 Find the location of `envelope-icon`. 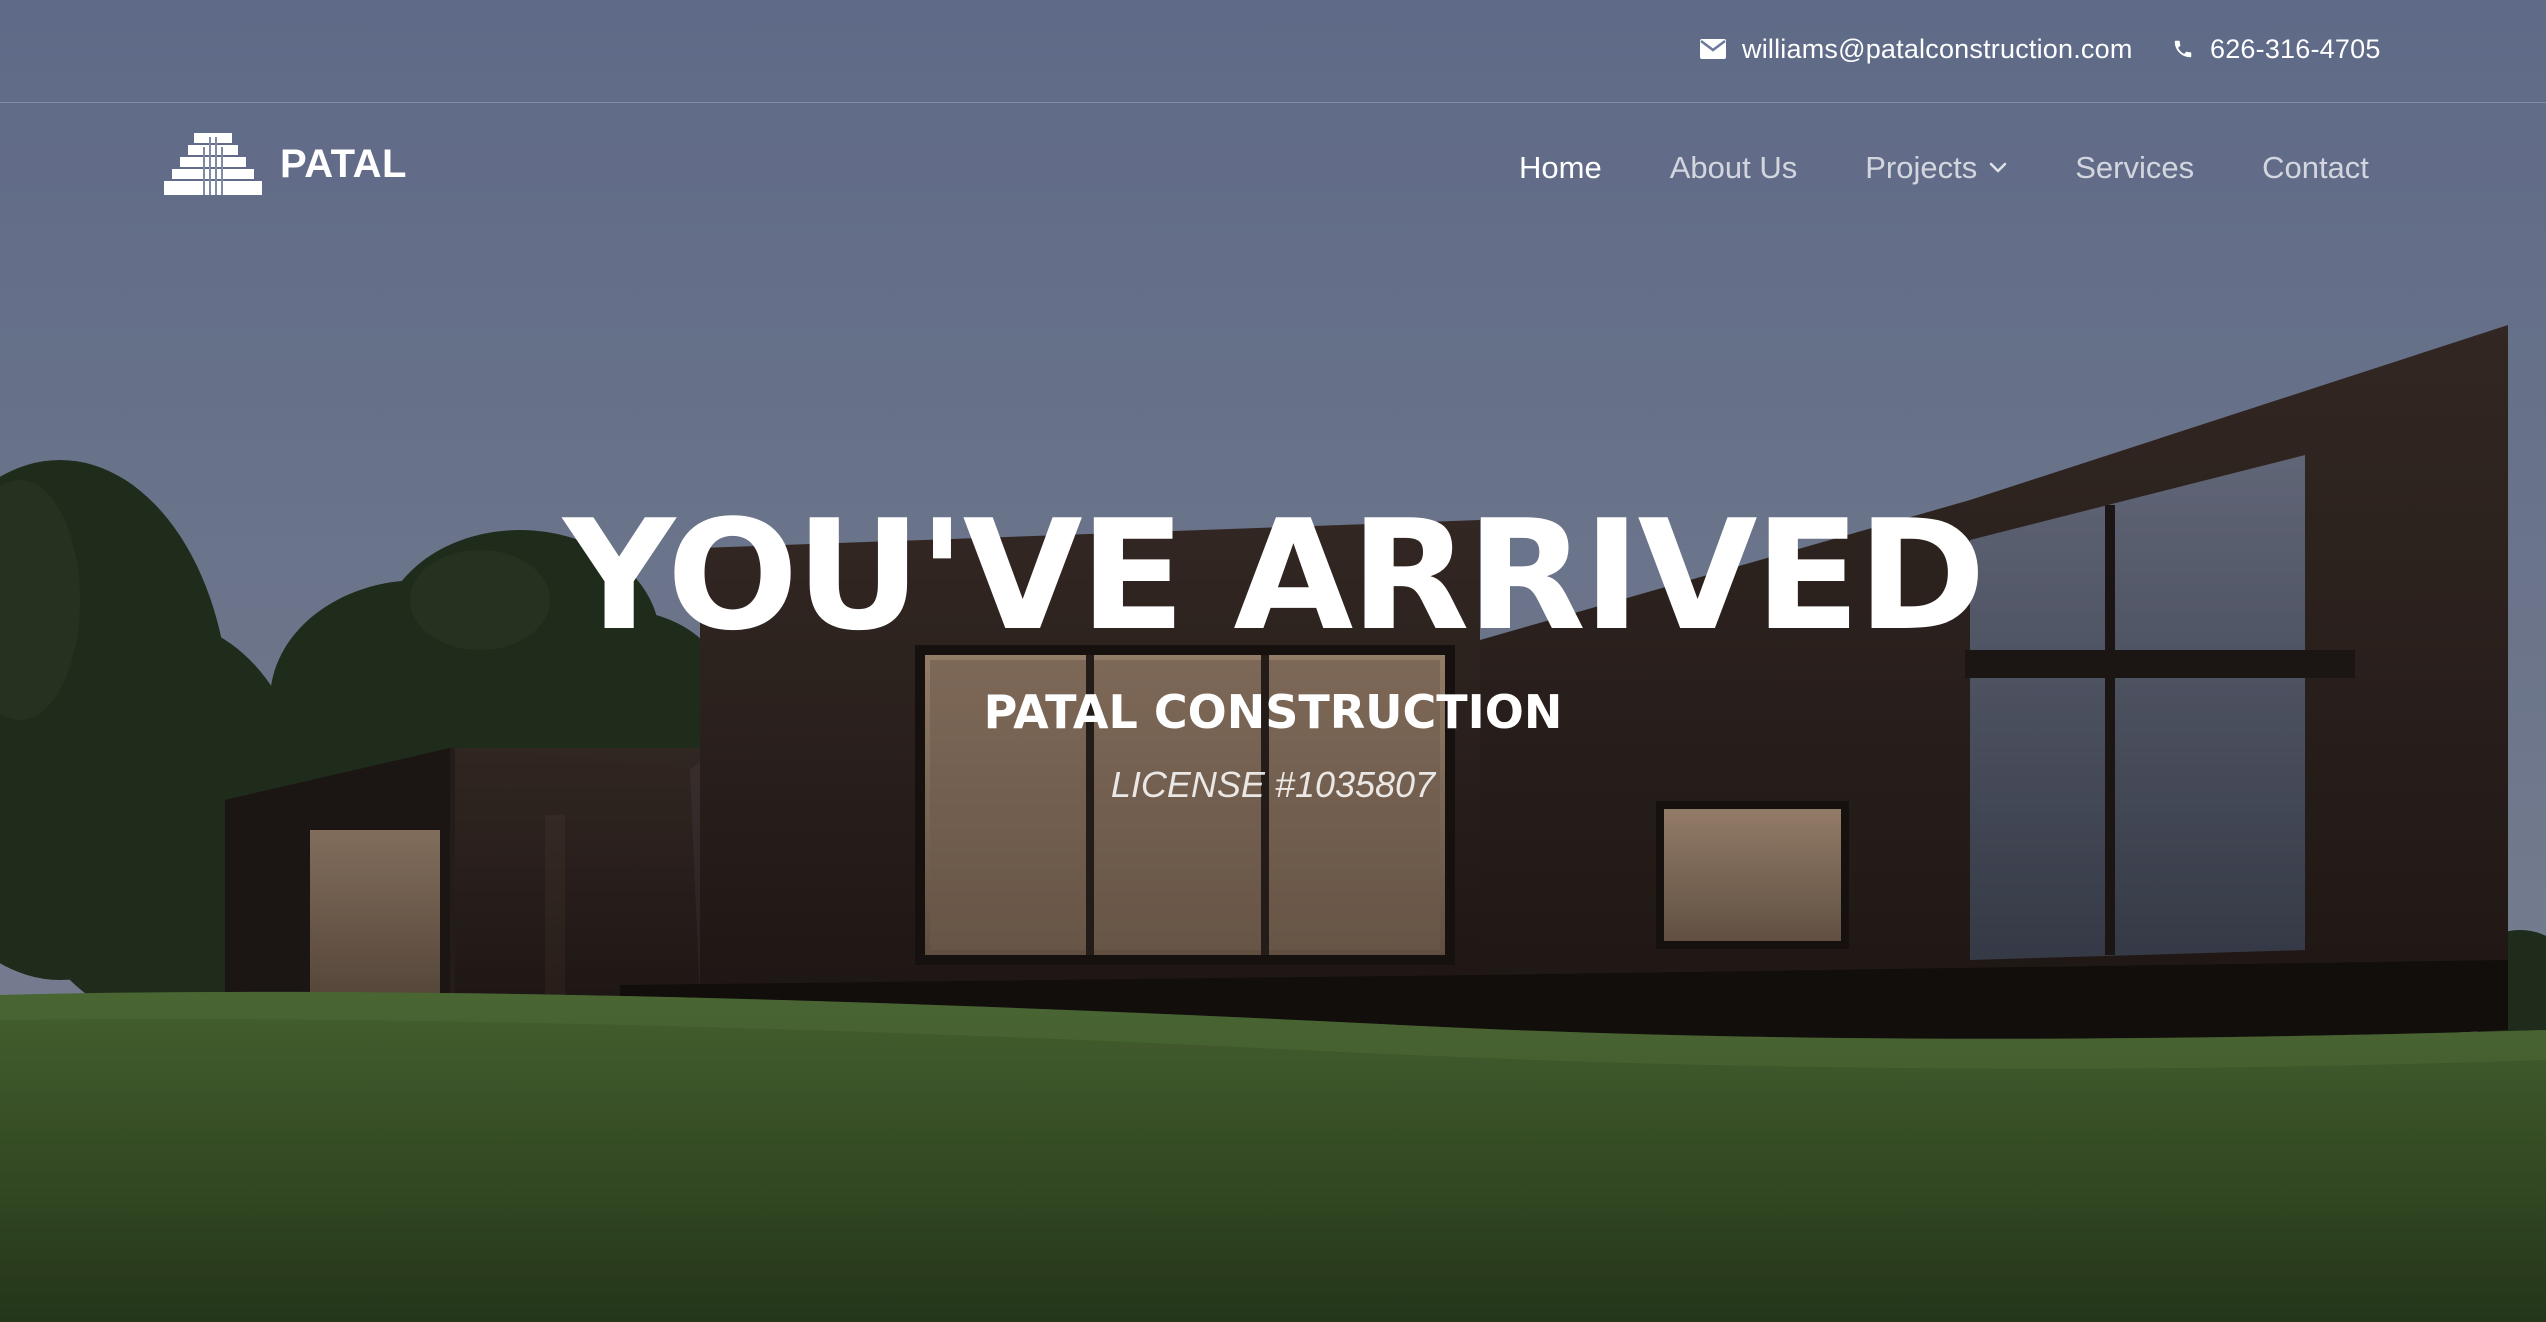

envelope-icon is located at coordinates (1713, 49).